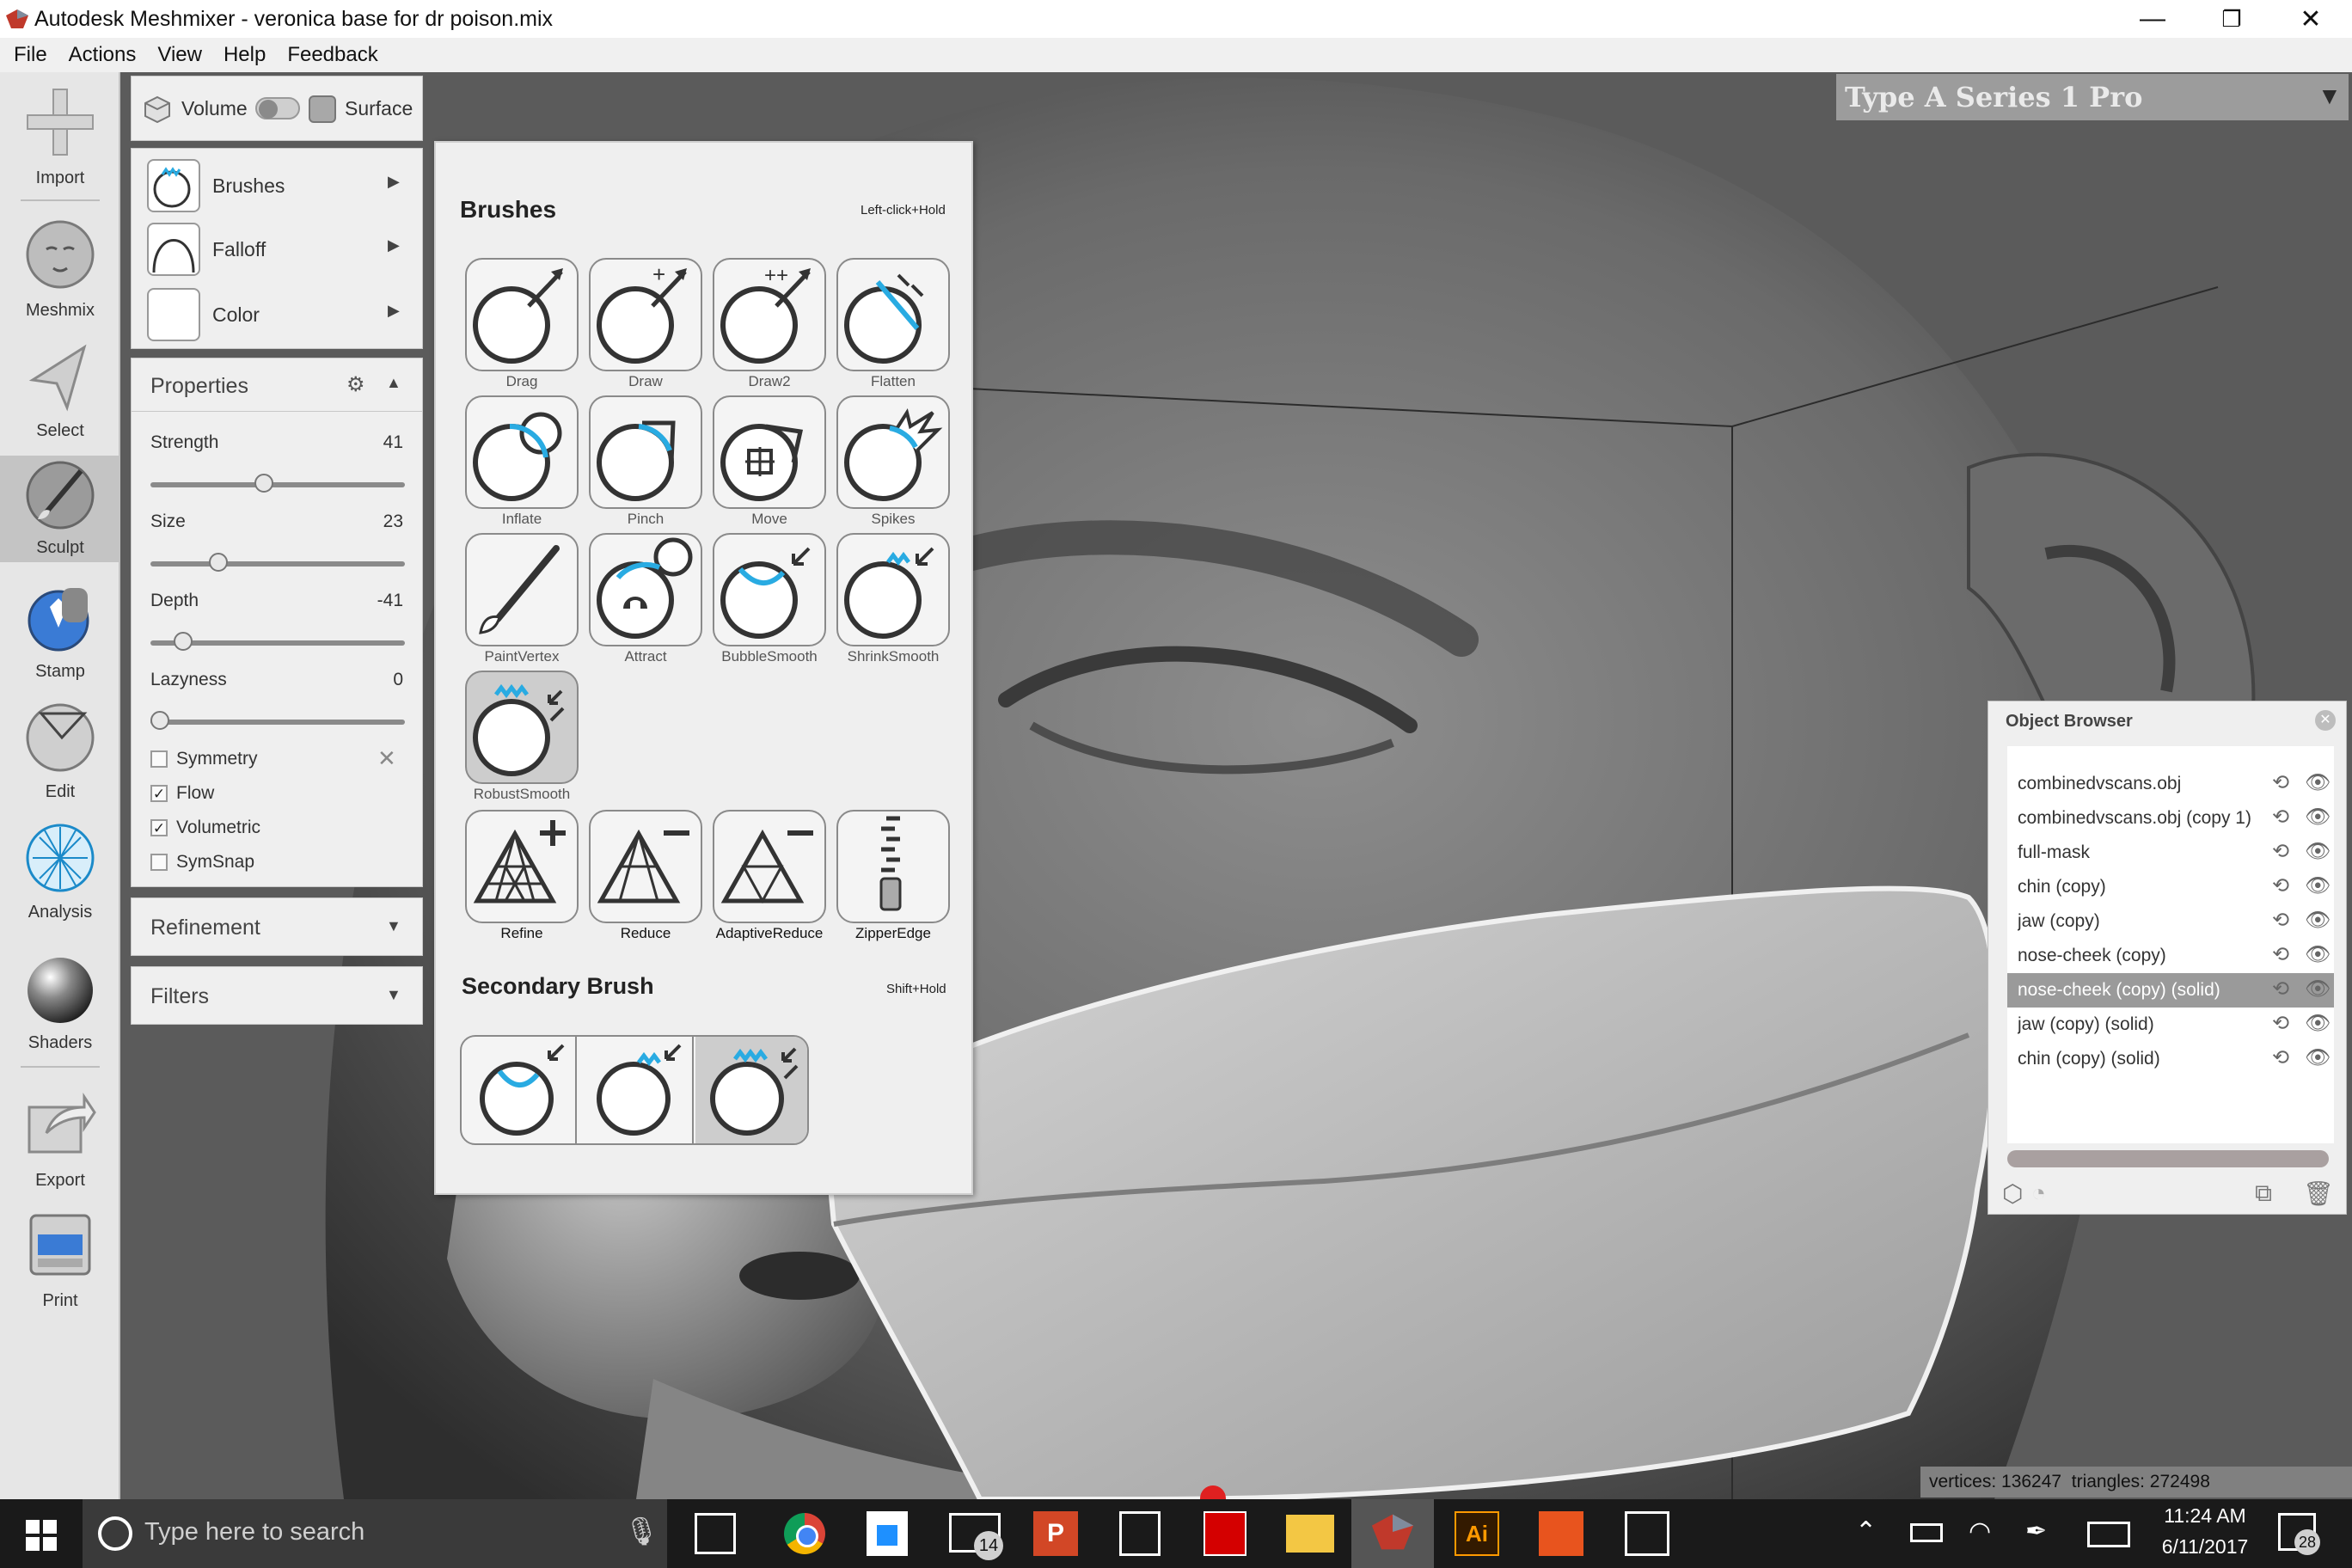 Image resolution: width=2352 pixels, height=1568 pixels. I want to click on object-list-item: combinedvscans.obj ⟲ 👁, so click(2170, 784).